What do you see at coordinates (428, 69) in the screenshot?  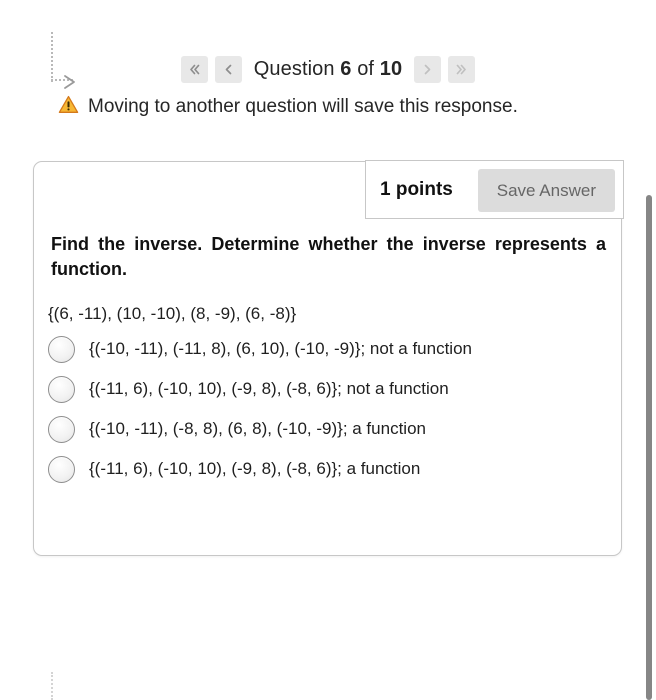 I see `next-question-button` at bounding box center [428, 69].